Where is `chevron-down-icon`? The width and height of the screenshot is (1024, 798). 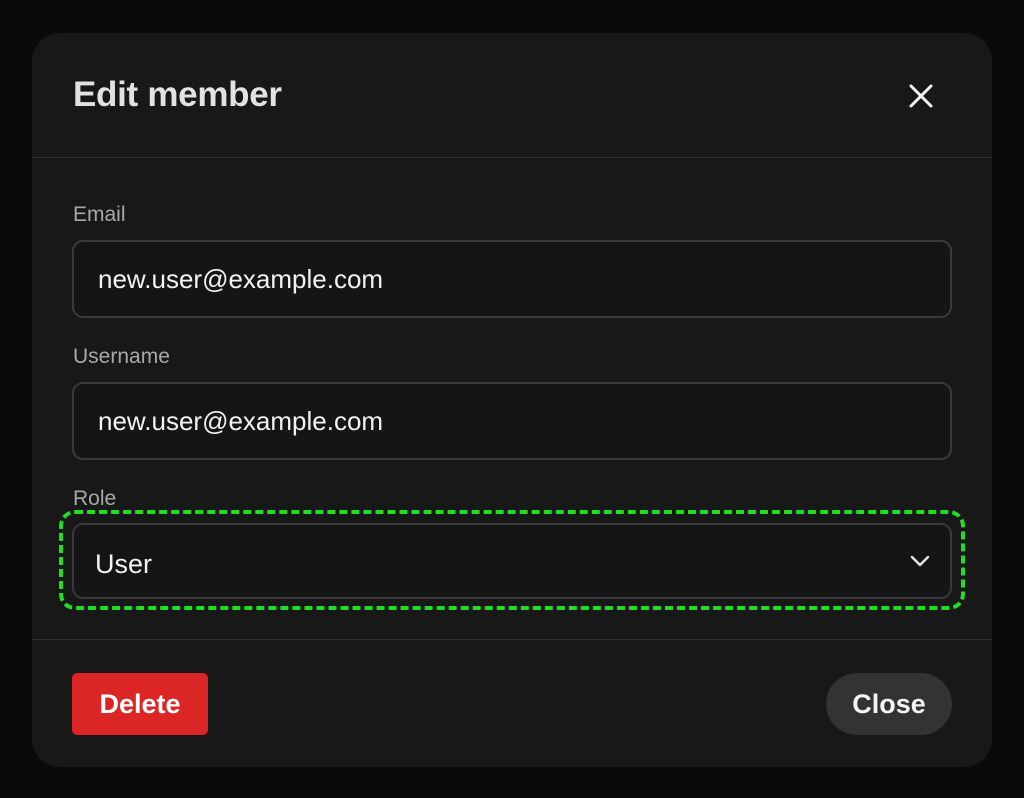 chevron-down-icon is located at coordinates (920, 561).